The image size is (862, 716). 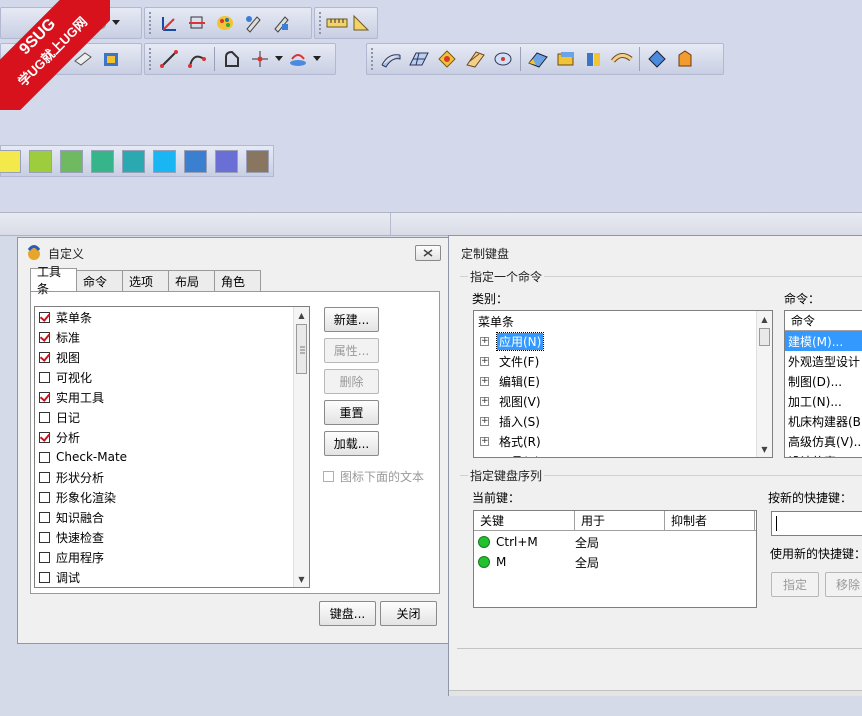 I want to click on toolbar-list-item: 快速检查, so click(x=172, y=537).